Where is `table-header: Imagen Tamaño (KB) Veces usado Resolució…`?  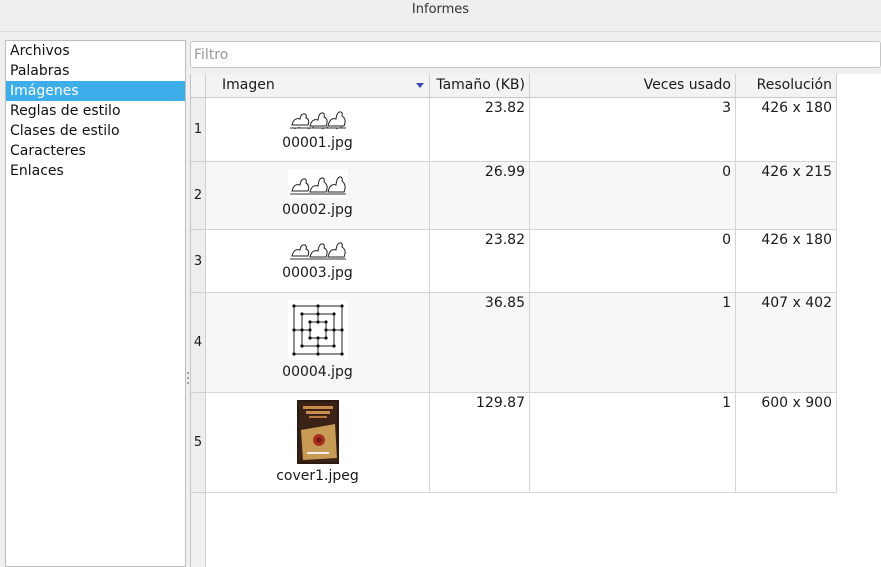
table-header: Imagen Tamaño (KB) Veces usado Resolució… is located at coordinates (514, 86).